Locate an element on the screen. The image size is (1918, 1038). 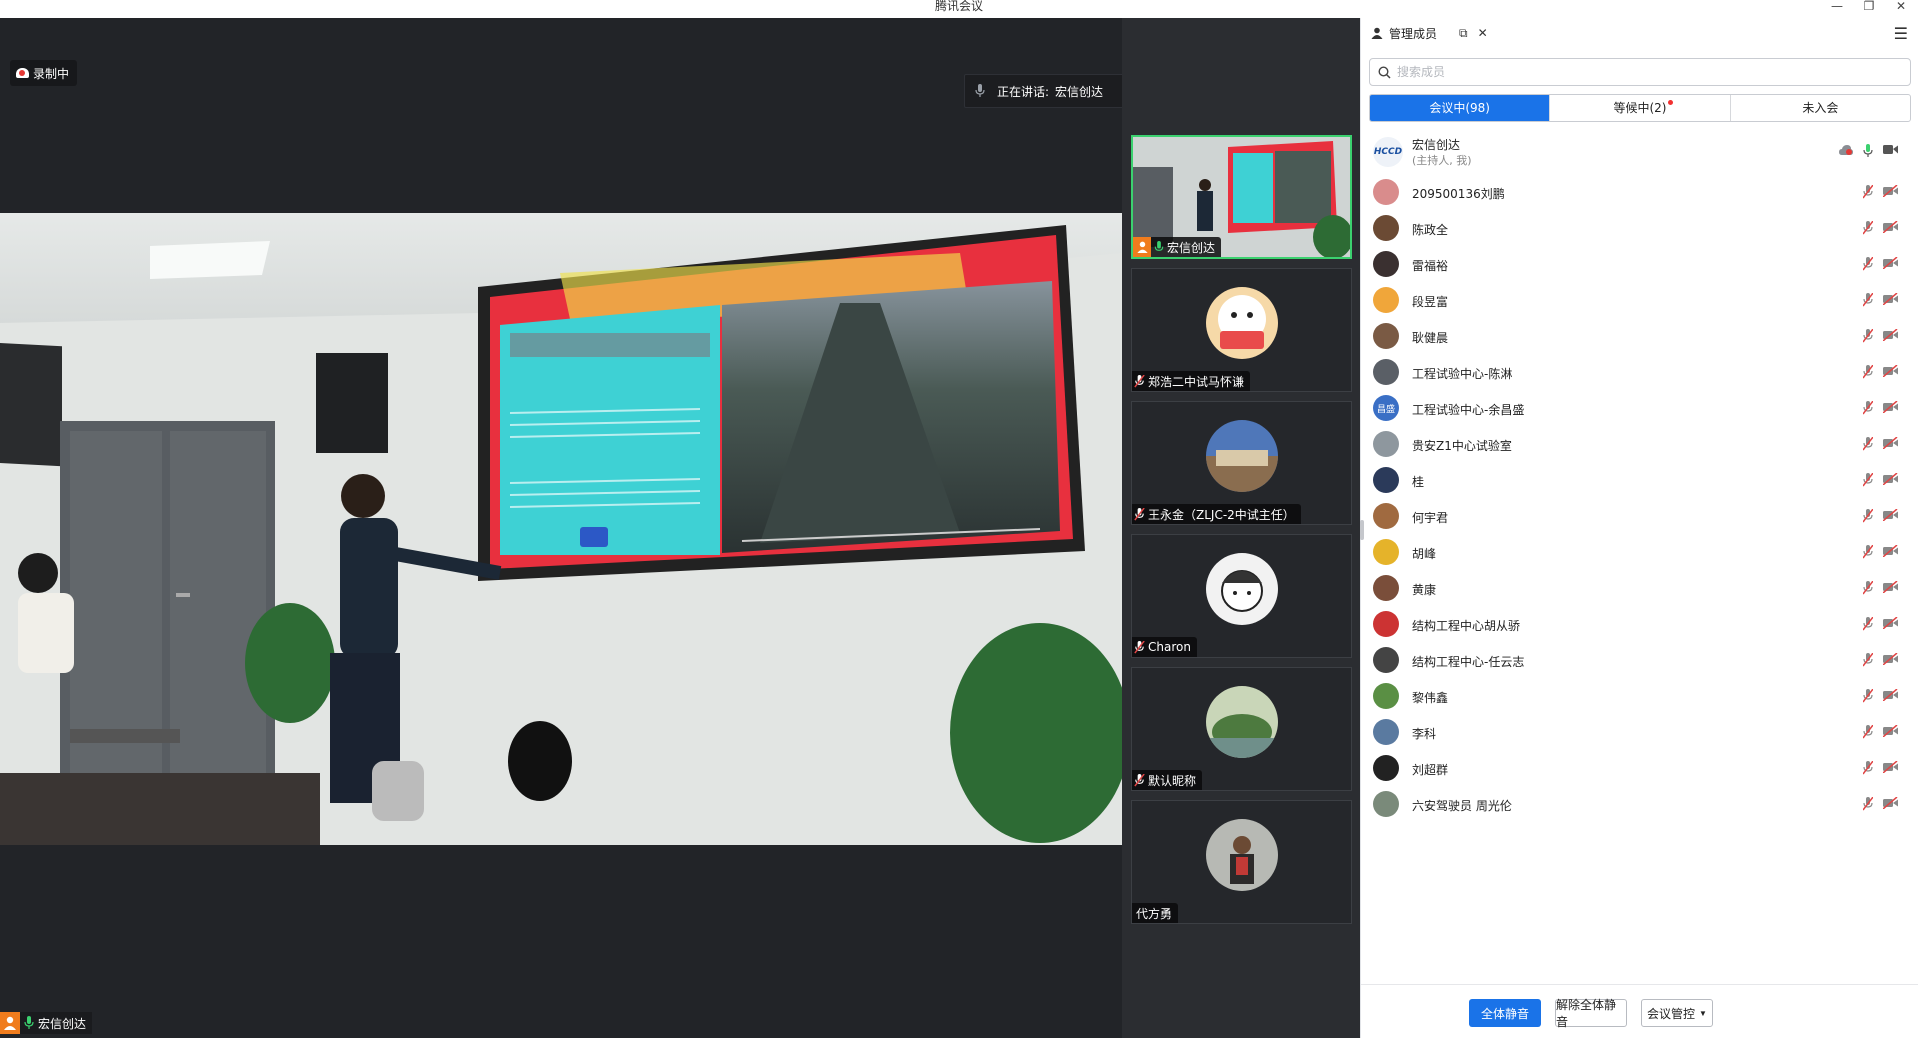
member-row: 何宇君 is located at coordinates (1639, 516).